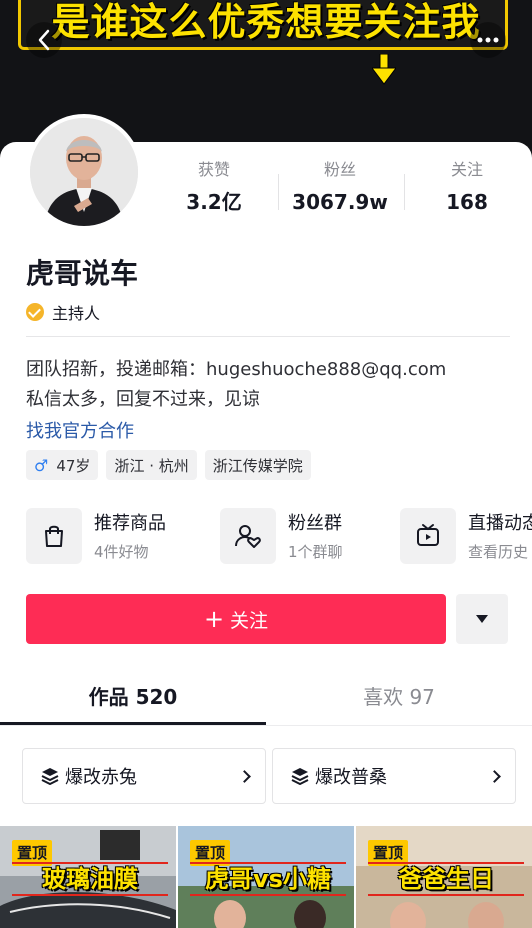  I want to click on video-thumbnail: 置顶 爸爸生日, so click(444, 877).